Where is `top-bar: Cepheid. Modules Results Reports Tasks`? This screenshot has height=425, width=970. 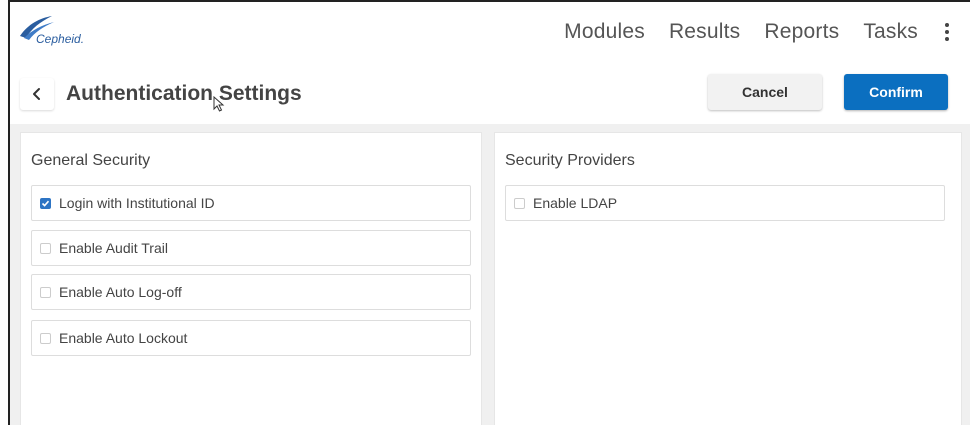
top-bar: Cepheid. Modules Results Reports Tasks is located at coordinates (490, 31).